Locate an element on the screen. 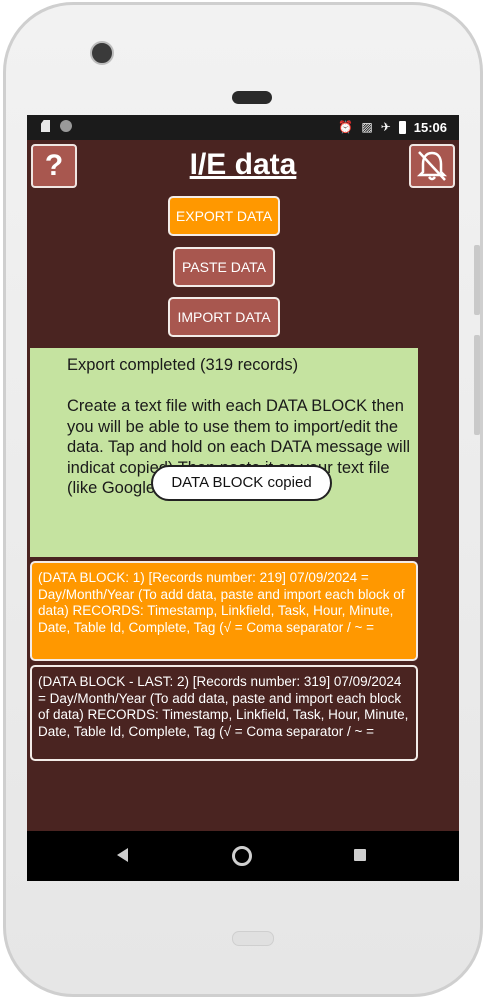 Image resolution: width=490 pixels, height=1000 pixels. export-data-button: EXPORT DATA is located at coordinates (224, 216).